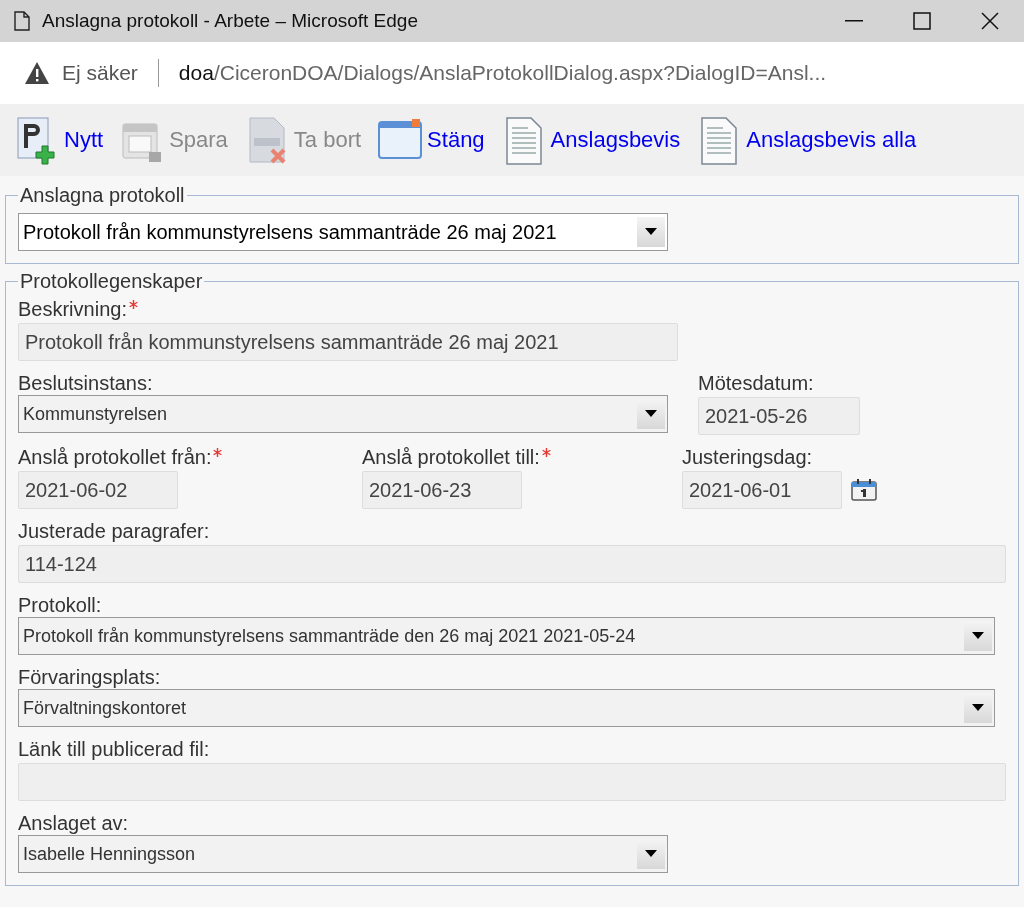 The width and height of the screenshot is (1024, 907). I want to click on field-label: Anslå protokollet till:, so click(451, 457).